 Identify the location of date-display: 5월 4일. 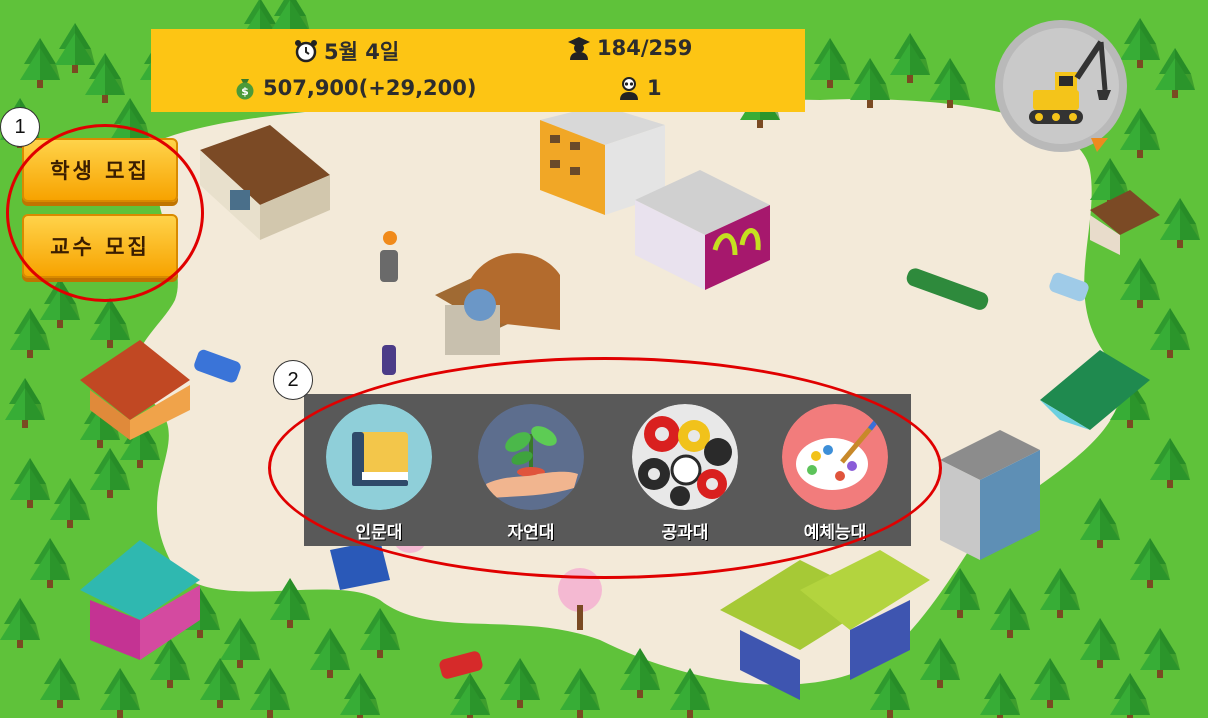
(346, 51).